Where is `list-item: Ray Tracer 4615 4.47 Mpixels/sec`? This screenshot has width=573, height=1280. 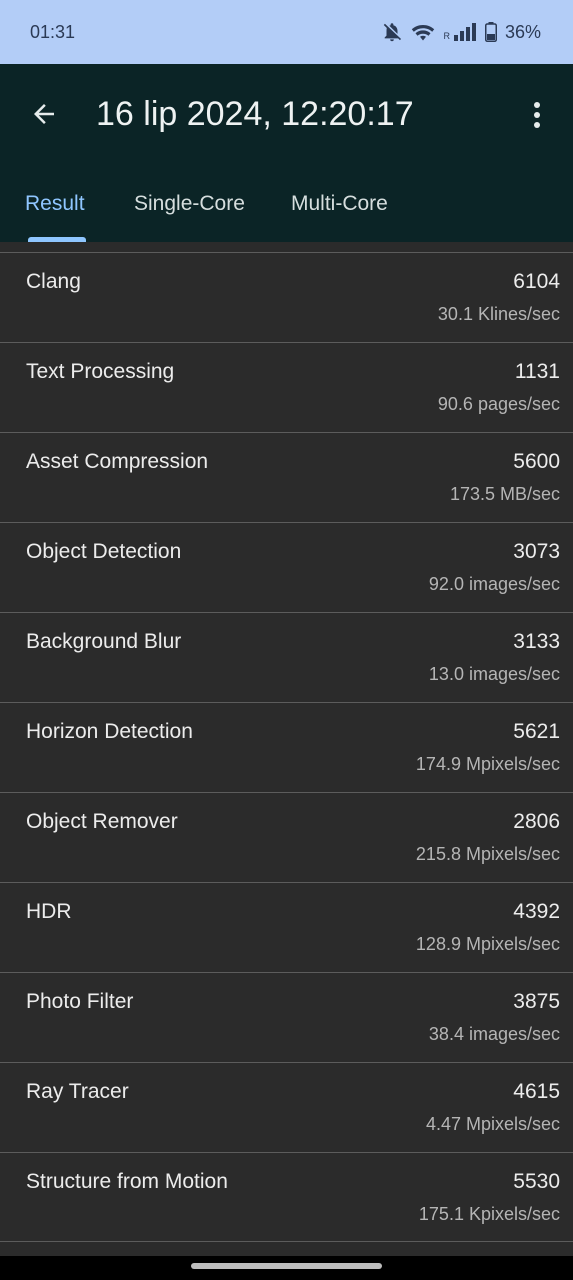
list-item: Ray Tracer 4615 4.47 Mpixels/sec is located at coordinates (286, 1107).